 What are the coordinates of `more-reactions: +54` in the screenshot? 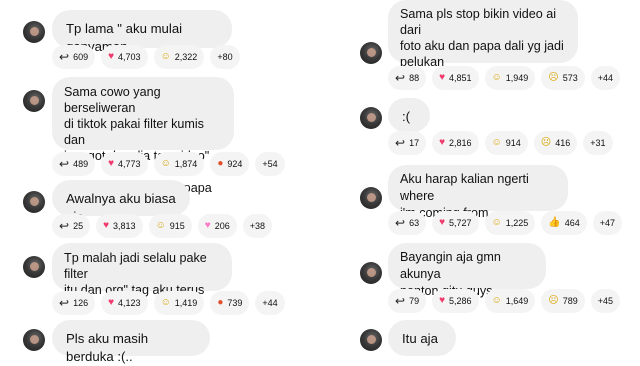 It's located at (270, 164).